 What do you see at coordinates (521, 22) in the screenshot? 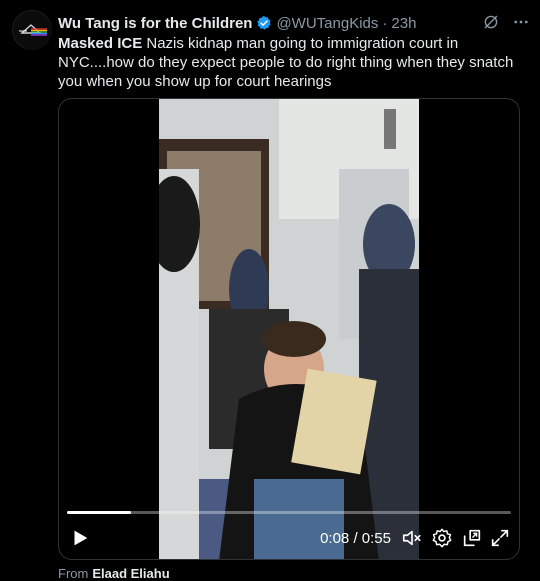
I see `more-icon` at bounding box center [521, 22].